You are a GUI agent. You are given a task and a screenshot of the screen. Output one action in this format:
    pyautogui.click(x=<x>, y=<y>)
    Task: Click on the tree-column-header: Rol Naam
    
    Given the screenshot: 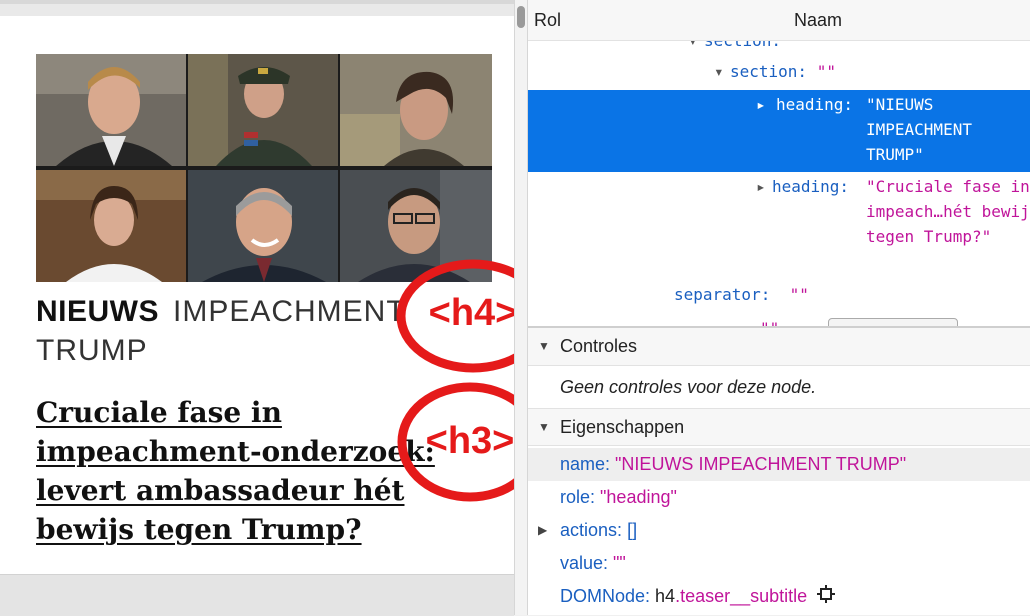 What is the action you would take?
    pyautogui.click(x=779, y=20)
    